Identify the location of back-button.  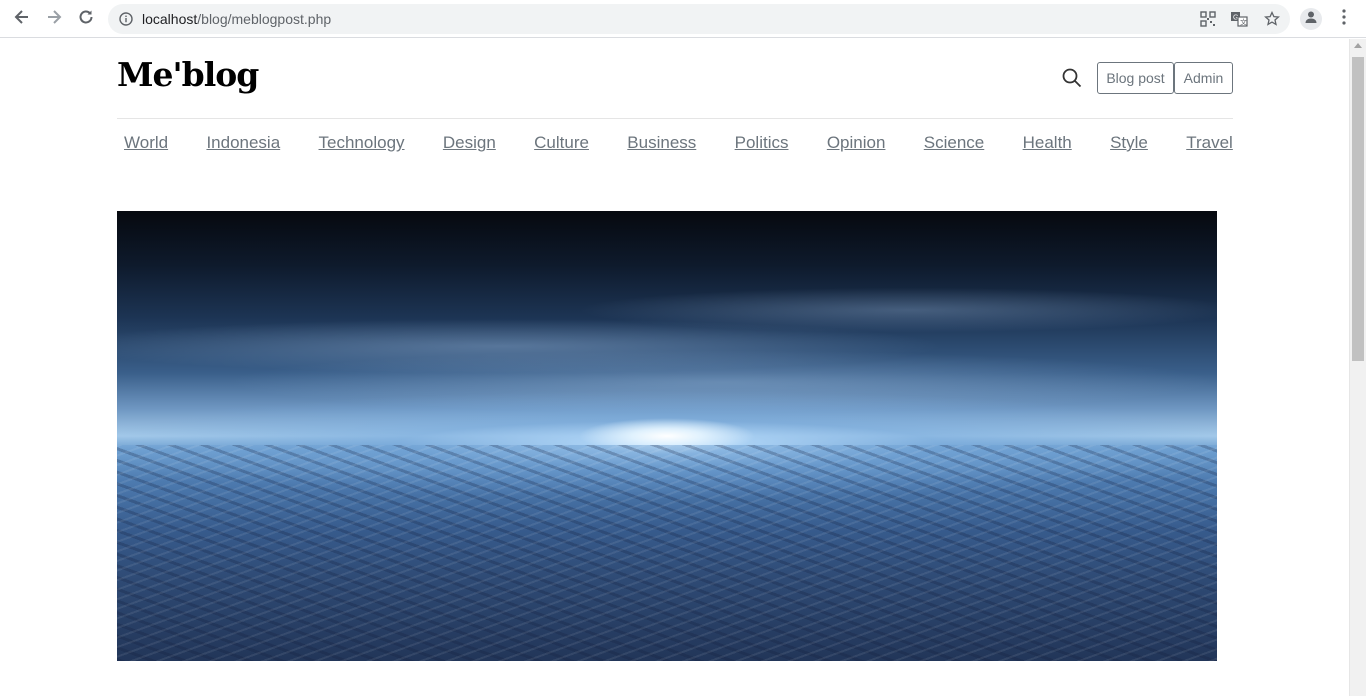
(22, 19).